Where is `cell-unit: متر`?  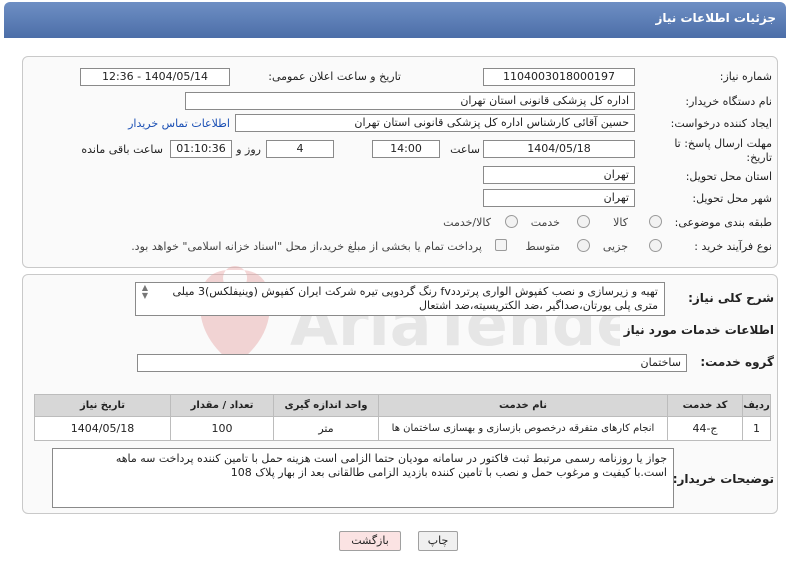 cell-unit: متر is located at coordinates (326, 428).